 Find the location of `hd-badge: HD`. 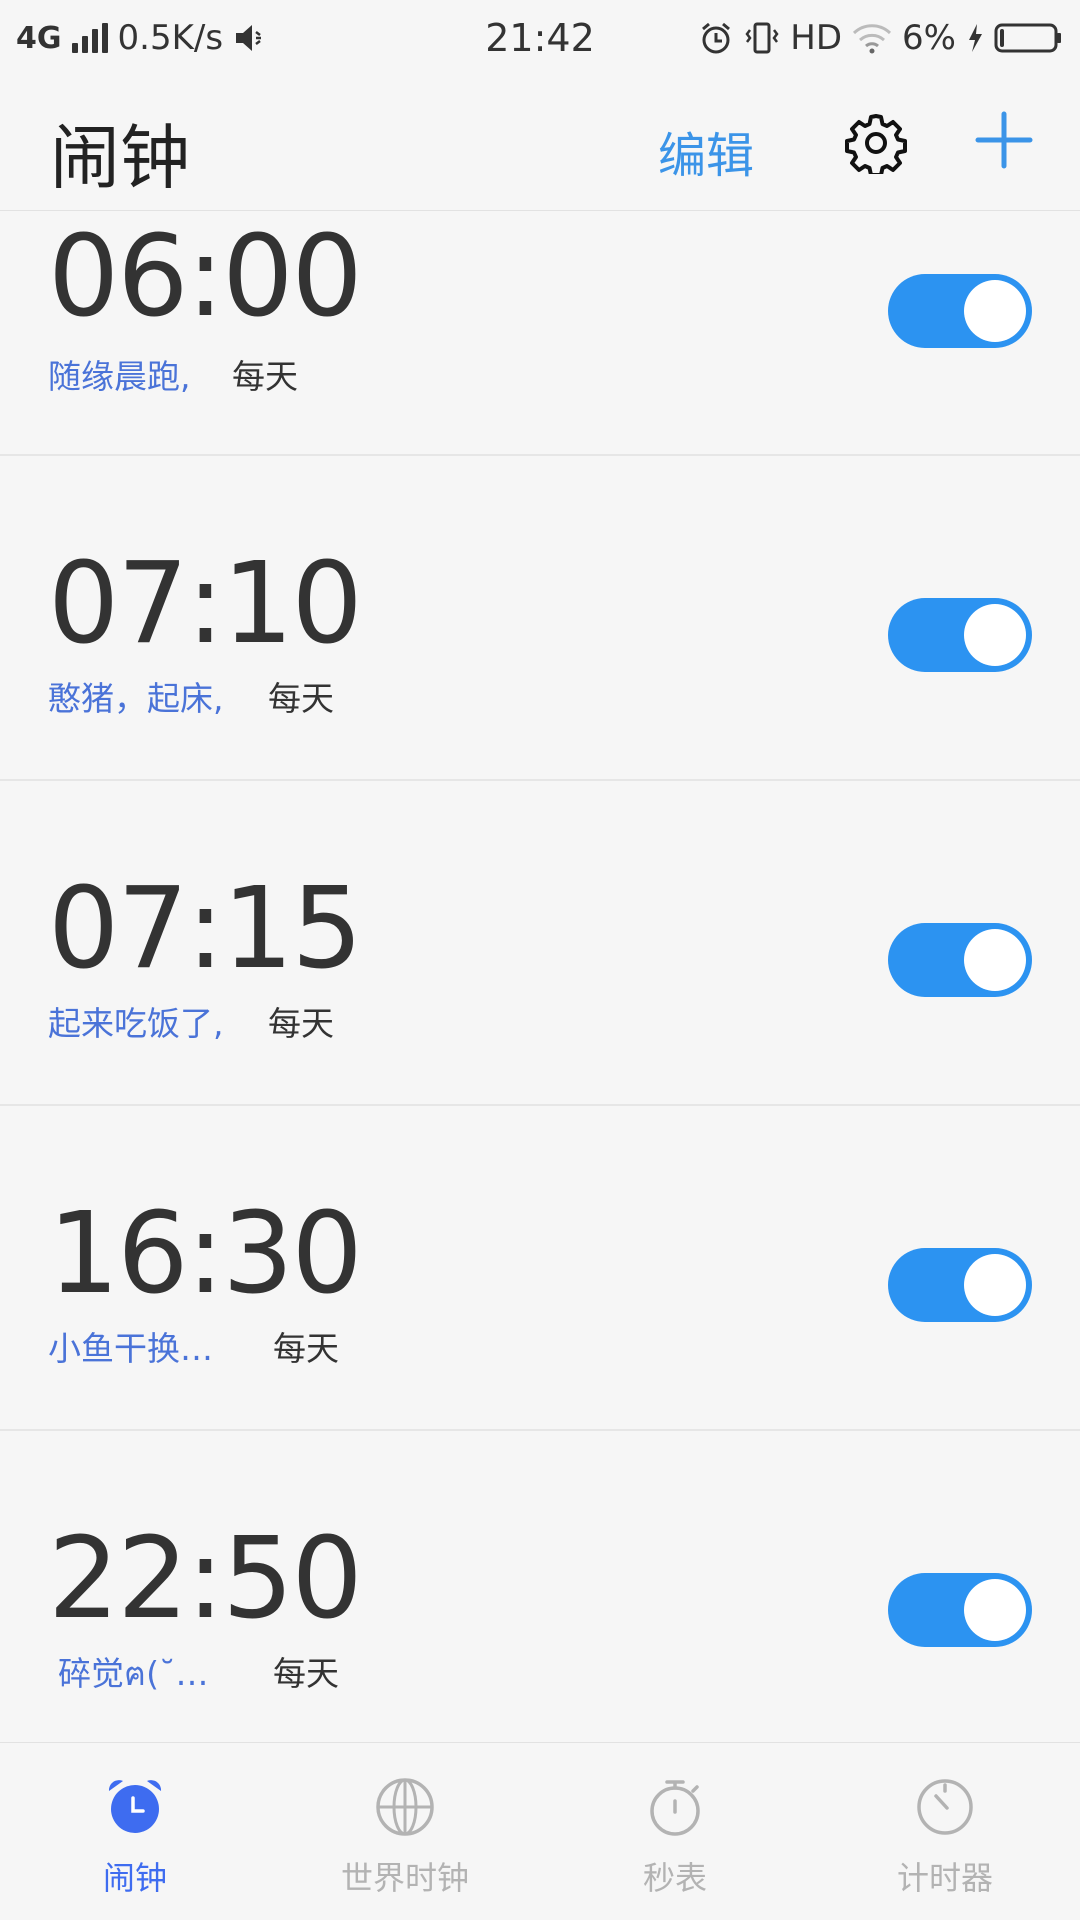

hd-badge: HD is located at coordinates (816, 38).